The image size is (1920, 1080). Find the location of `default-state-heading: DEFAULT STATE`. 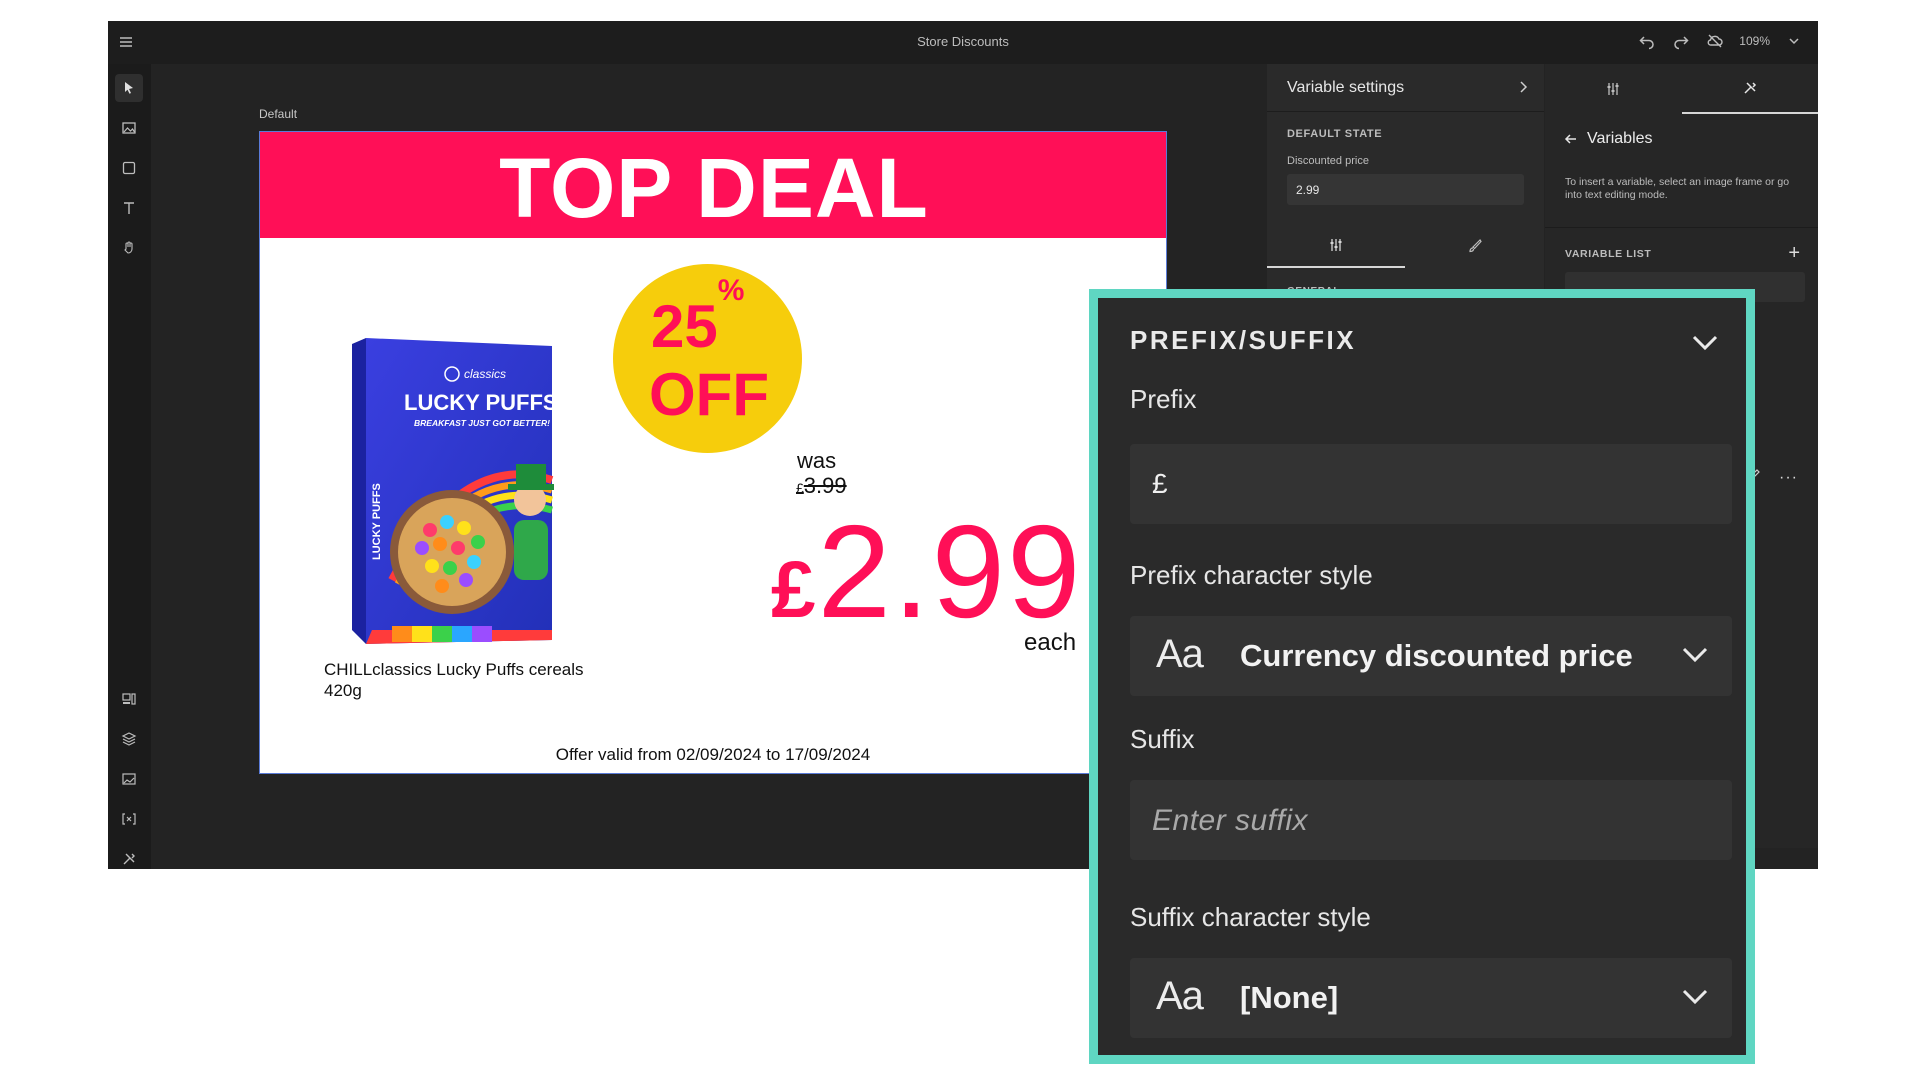

default-state-heading: DEFAULT STATE is located at coordinates (1335, 134).